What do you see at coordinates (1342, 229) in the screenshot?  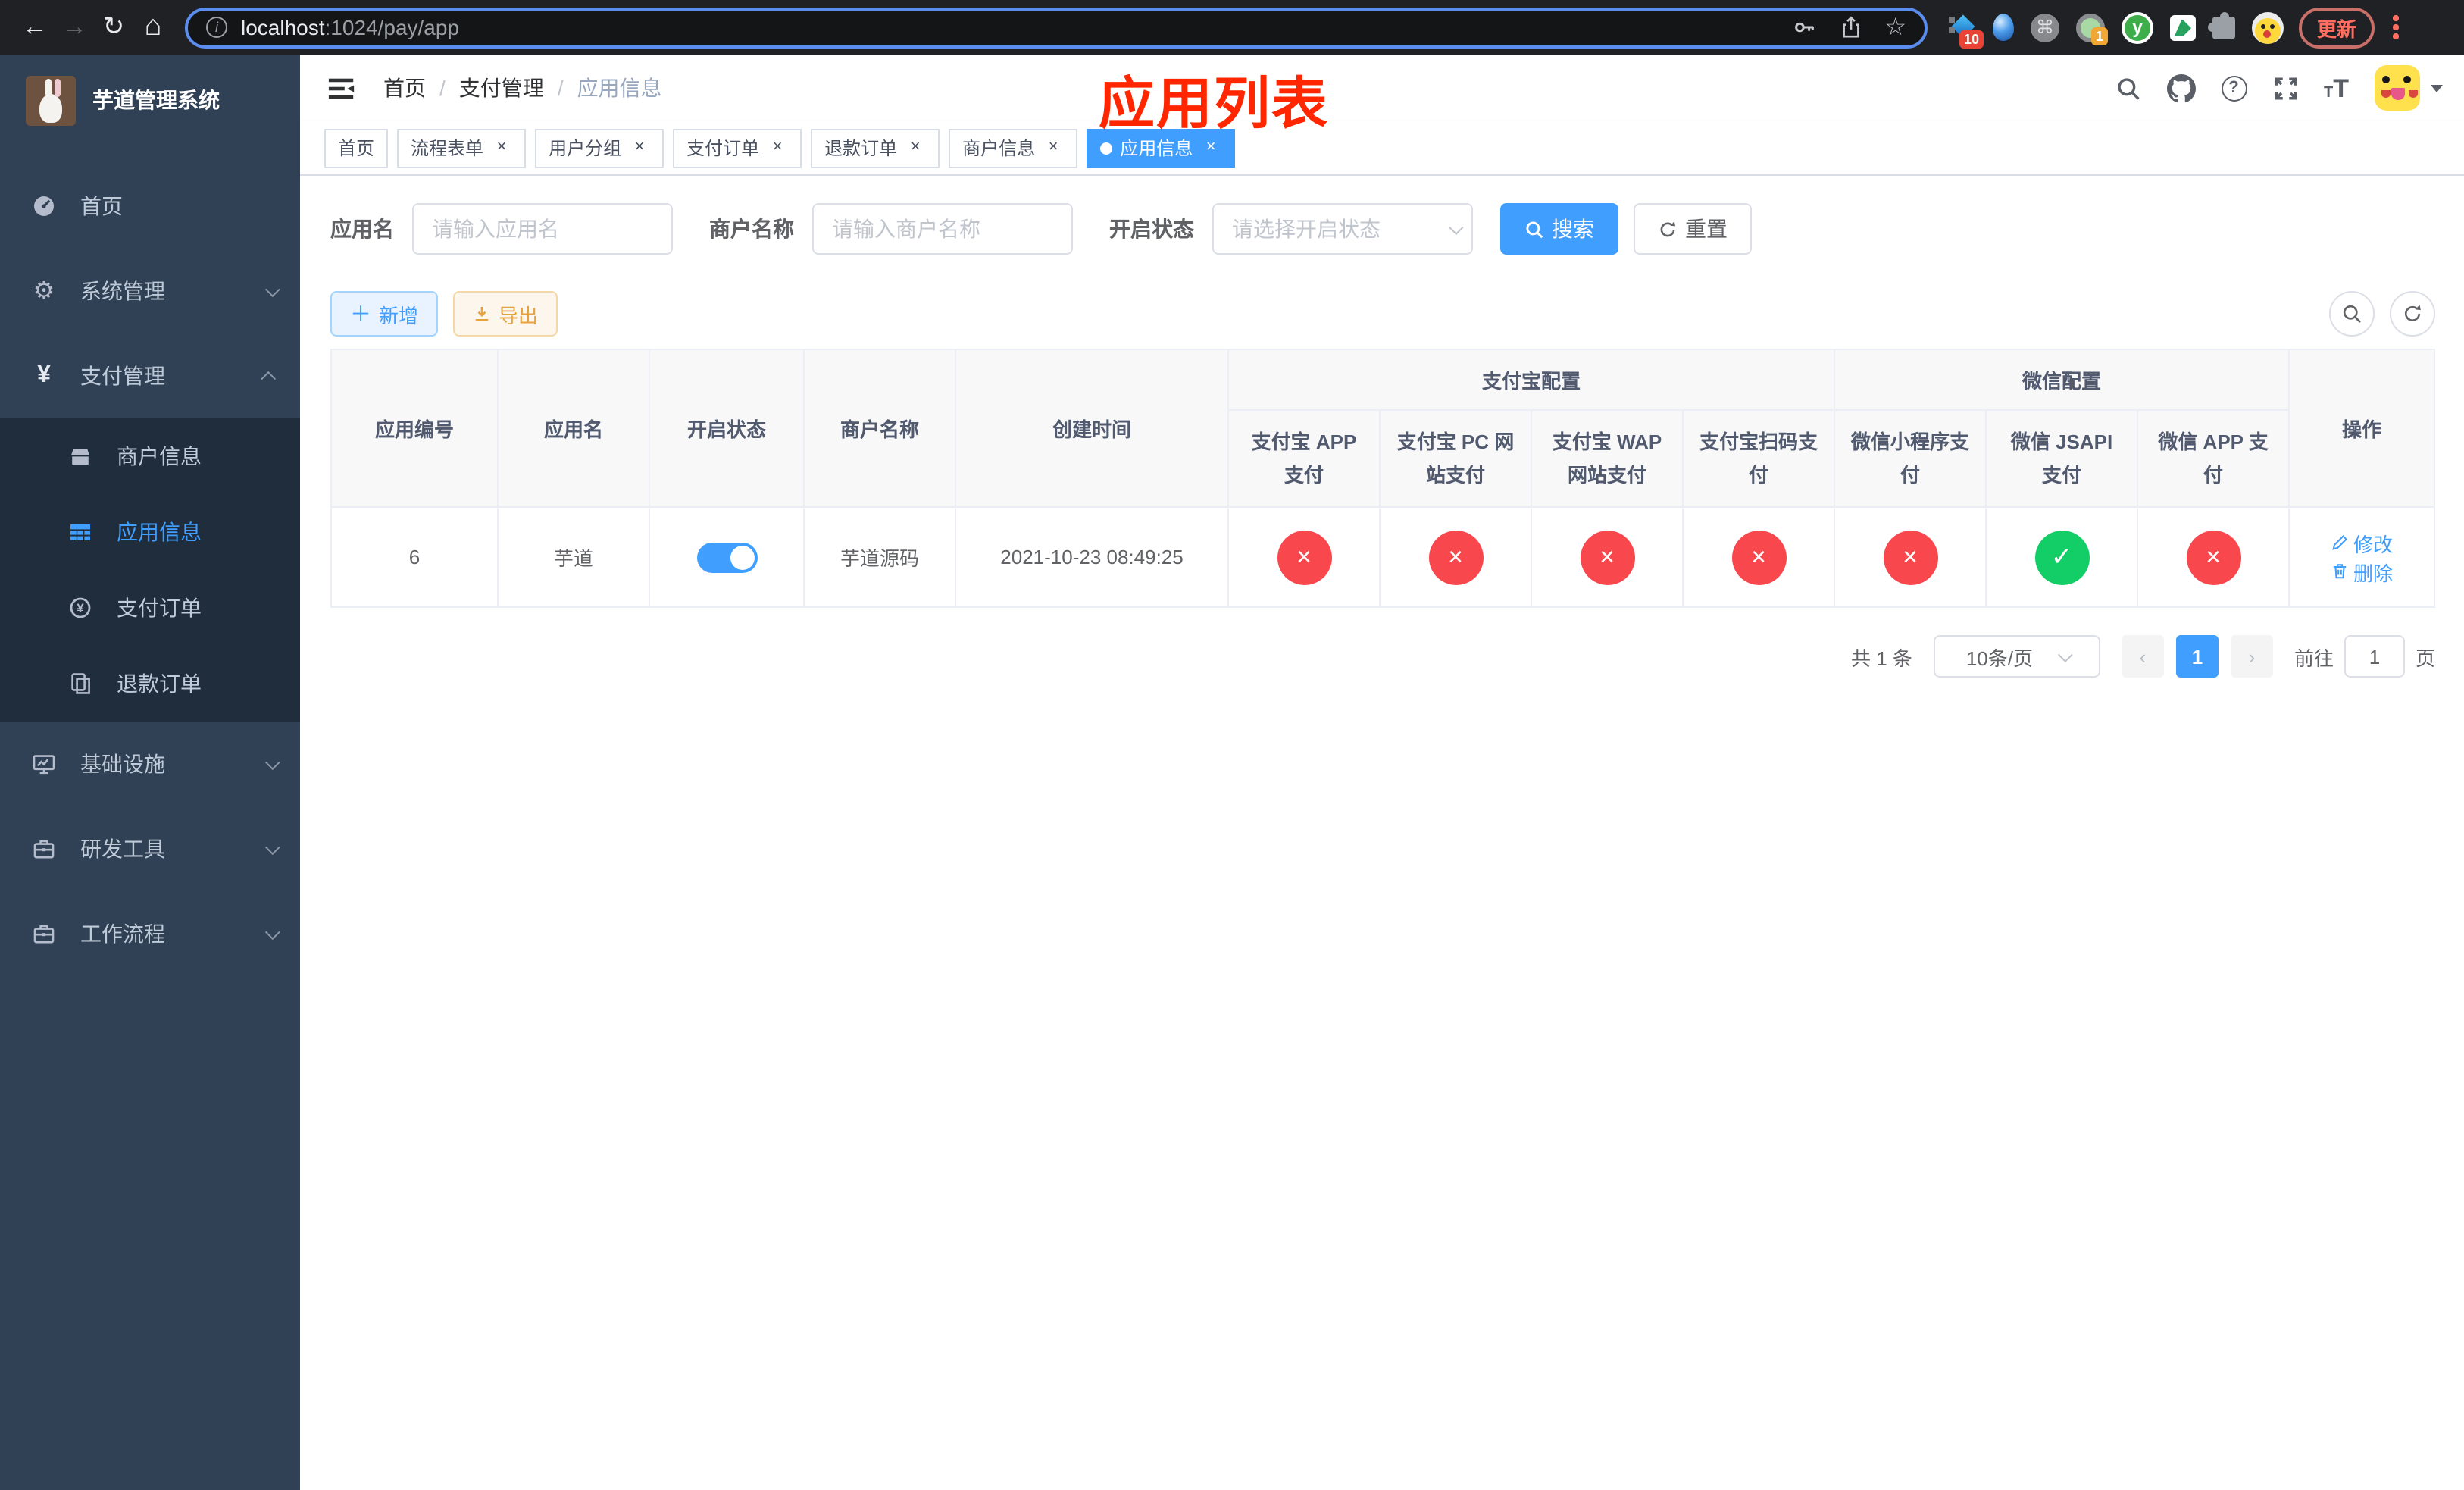 I see `status-select: 请选择开启状态` at bounding box center [1342, 229].